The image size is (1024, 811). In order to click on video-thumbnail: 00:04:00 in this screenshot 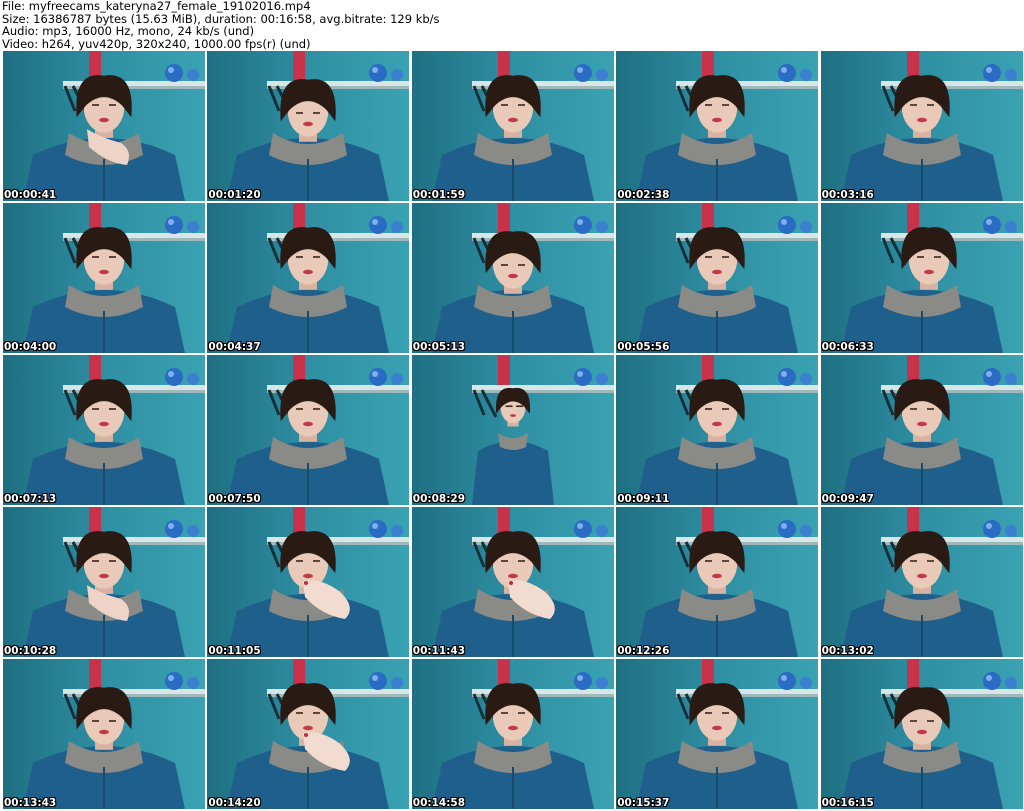, I will do `click(104, 278)`.